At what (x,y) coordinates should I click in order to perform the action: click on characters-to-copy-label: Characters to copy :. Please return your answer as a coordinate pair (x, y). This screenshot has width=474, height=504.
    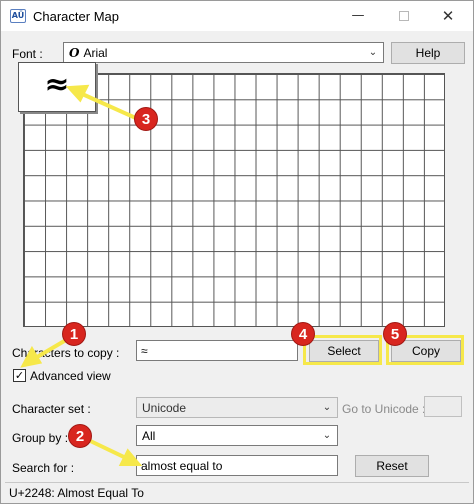
    Looking at the image, I should click on (66, 353).